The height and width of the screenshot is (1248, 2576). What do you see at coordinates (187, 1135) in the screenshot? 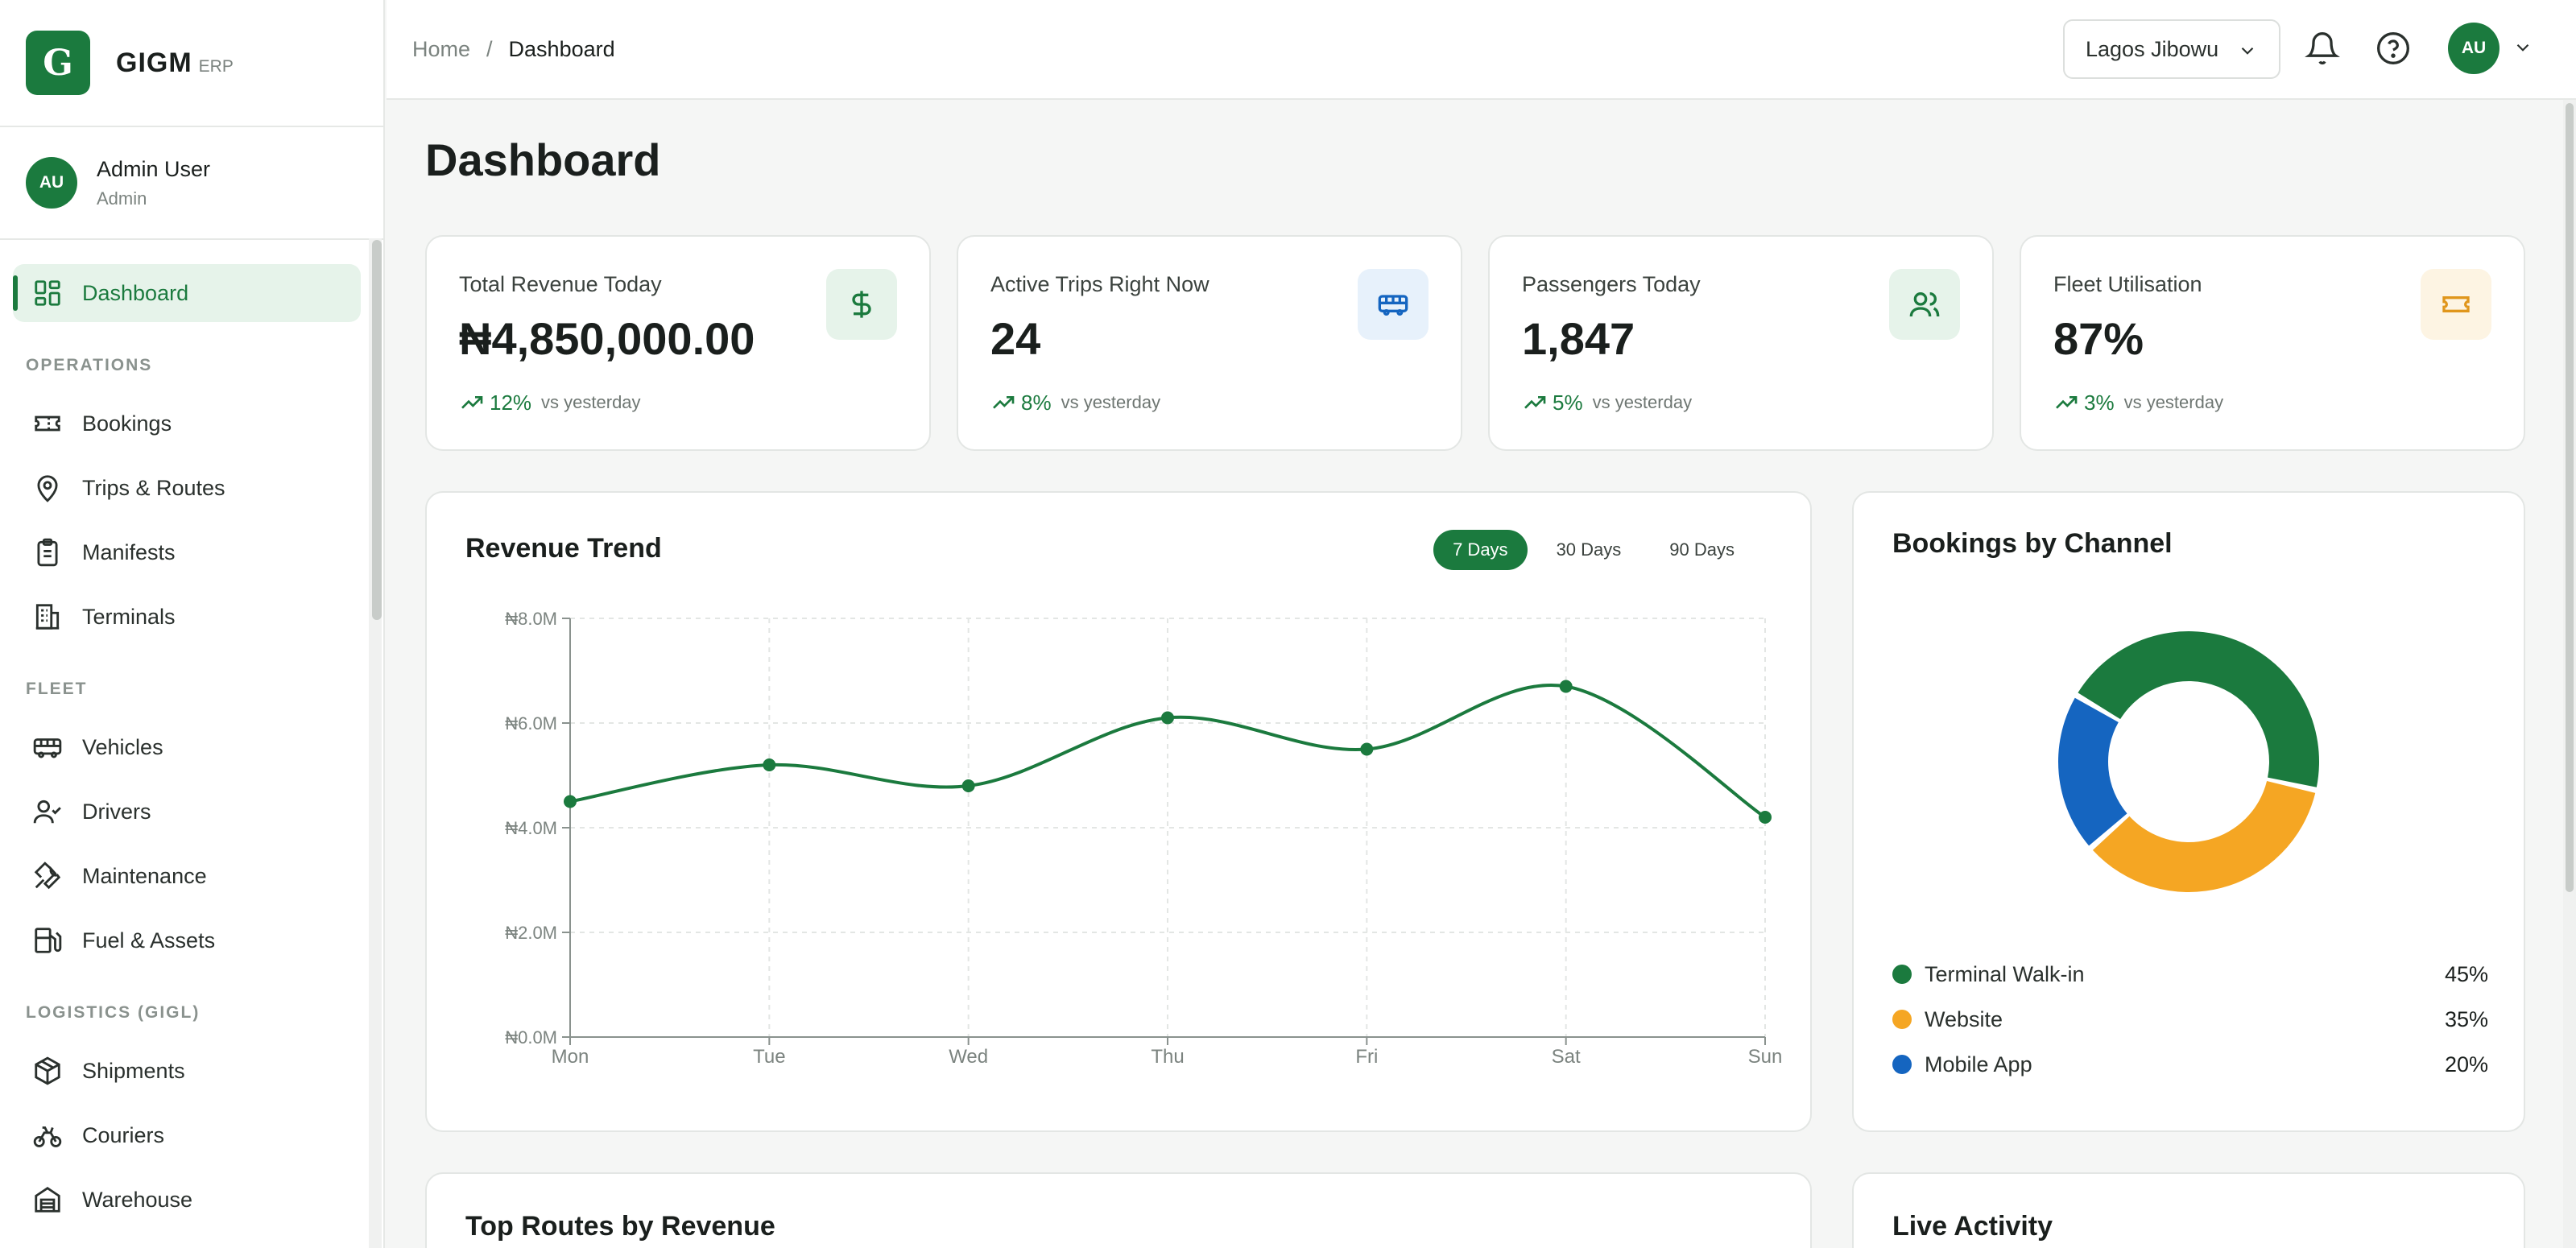
I see `sidebar-item-couriers: Couriers` at bounding box center [187, 1135].